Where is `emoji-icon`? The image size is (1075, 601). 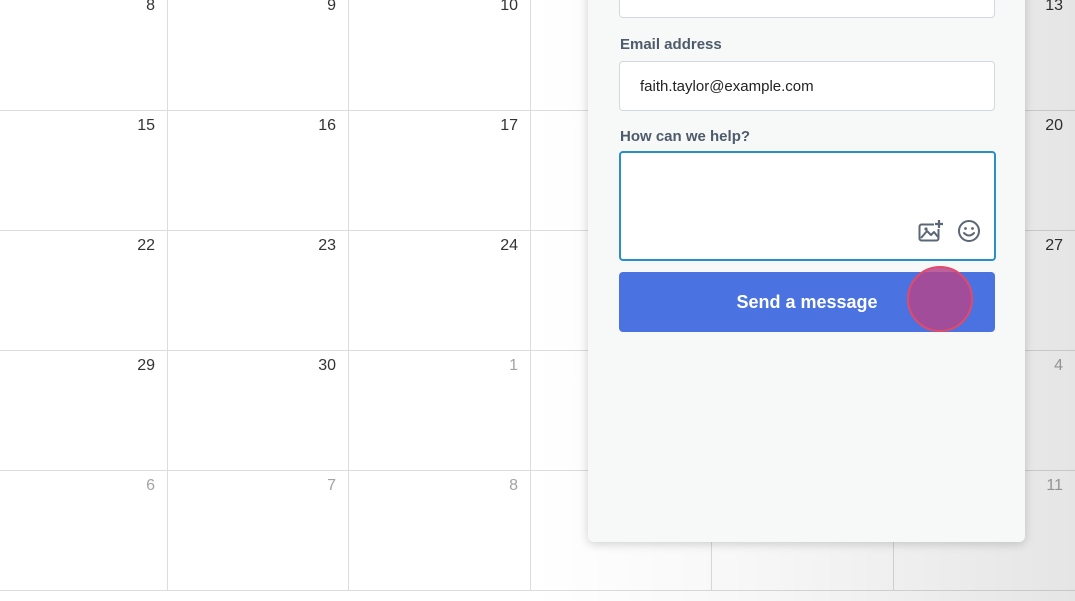
emoji-icon is located at coordinates (969, 231).